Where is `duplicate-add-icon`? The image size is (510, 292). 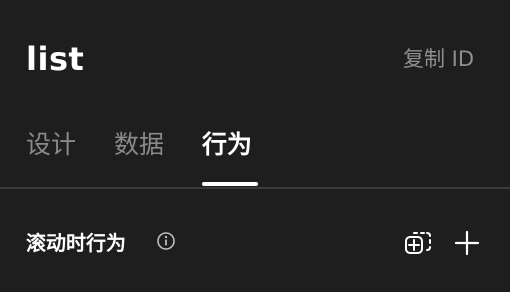
duplicate-add-icon is located at coordinates (418, 243).